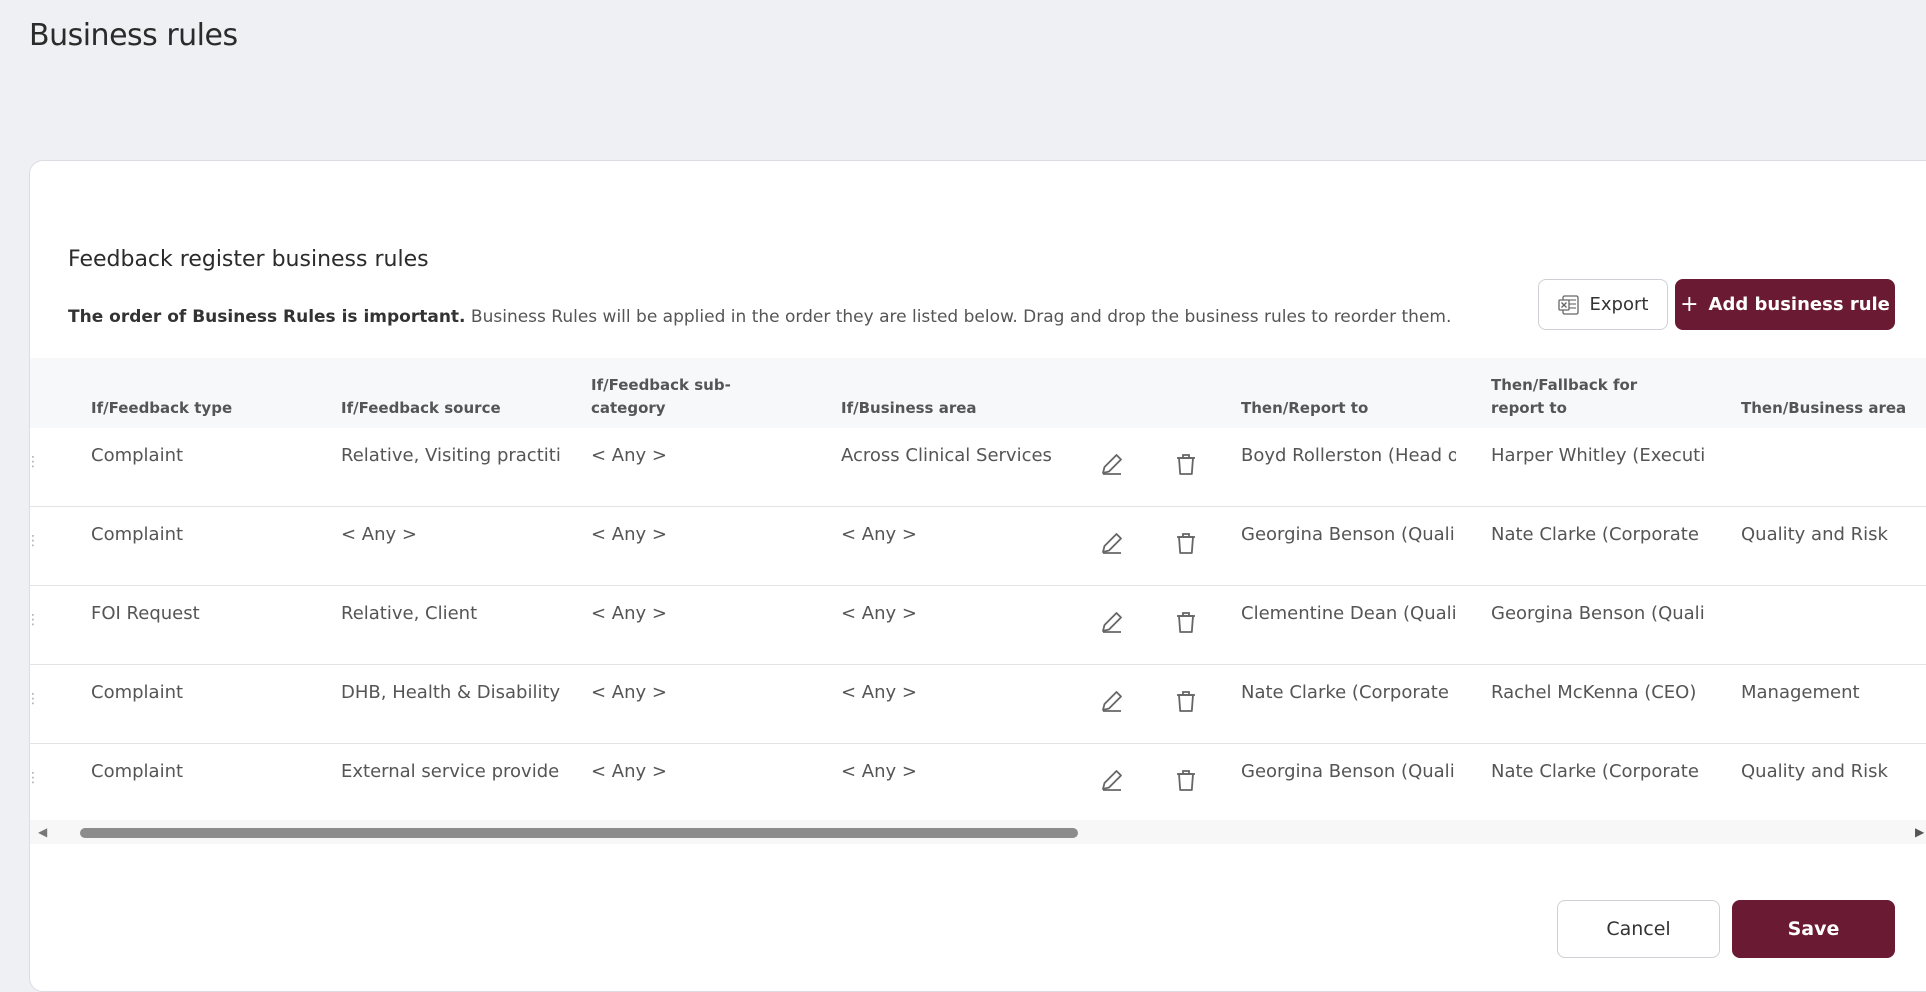 The image size is (1926, 992). What do you see at coordinates (628, 408) in the screenshot?
I see `header-sub-category-line2: category` at bounding box center [628, 408].